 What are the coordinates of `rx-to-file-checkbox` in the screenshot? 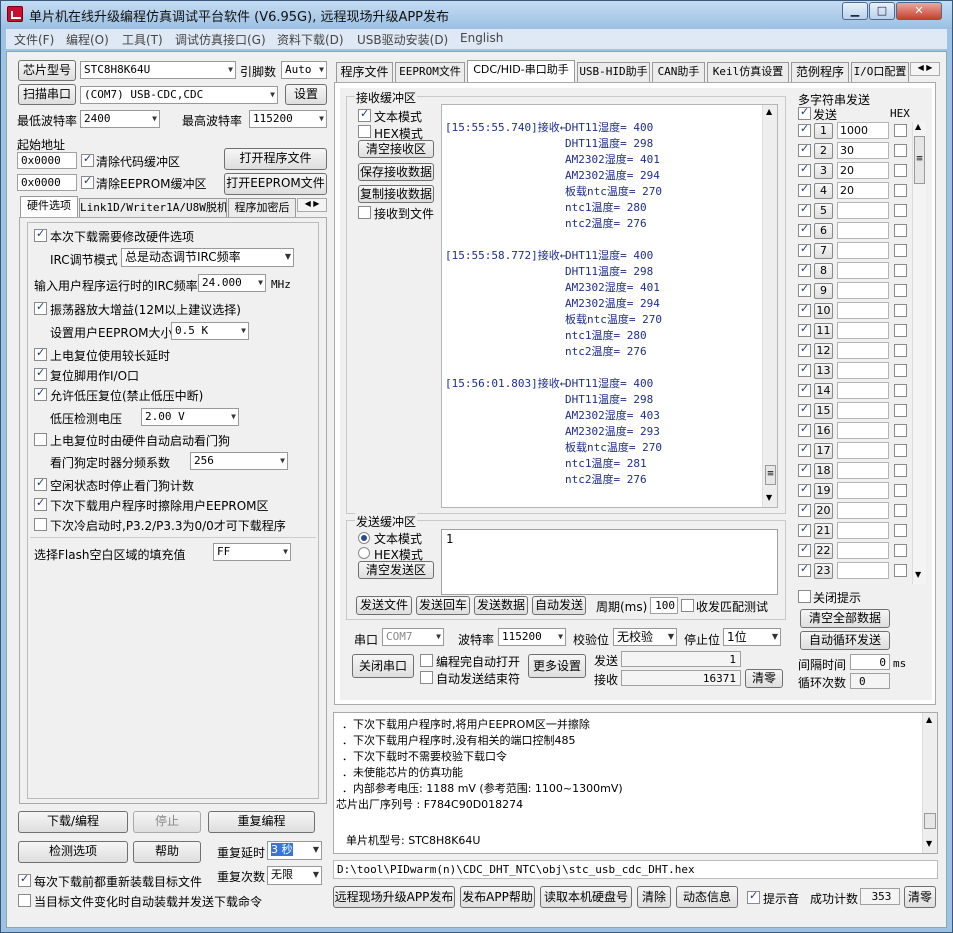 It's located at (364, 212).